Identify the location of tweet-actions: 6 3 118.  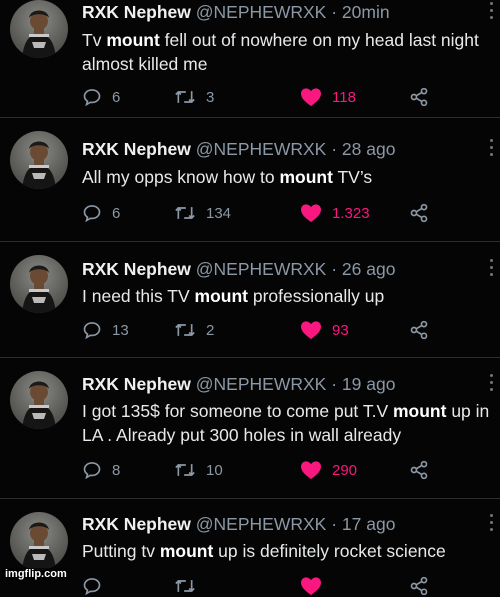
(262, 97).